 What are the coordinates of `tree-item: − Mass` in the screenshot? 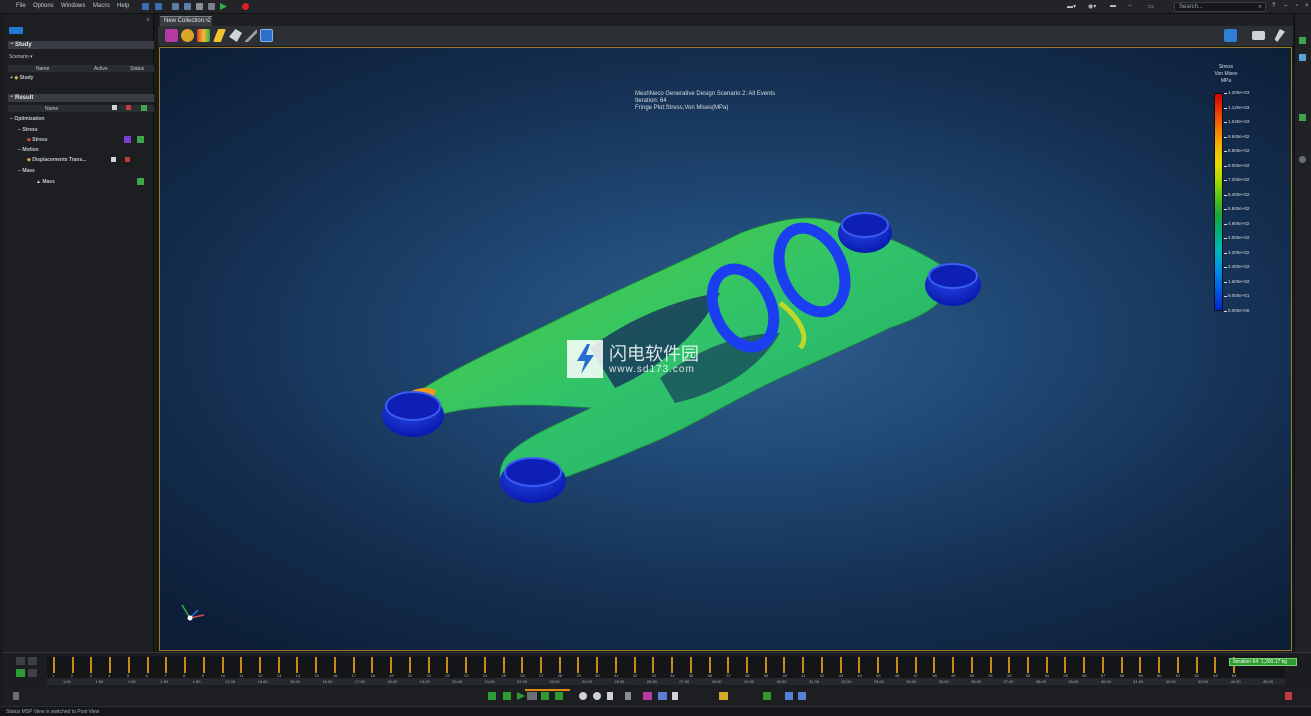 It's located at (26, 171).